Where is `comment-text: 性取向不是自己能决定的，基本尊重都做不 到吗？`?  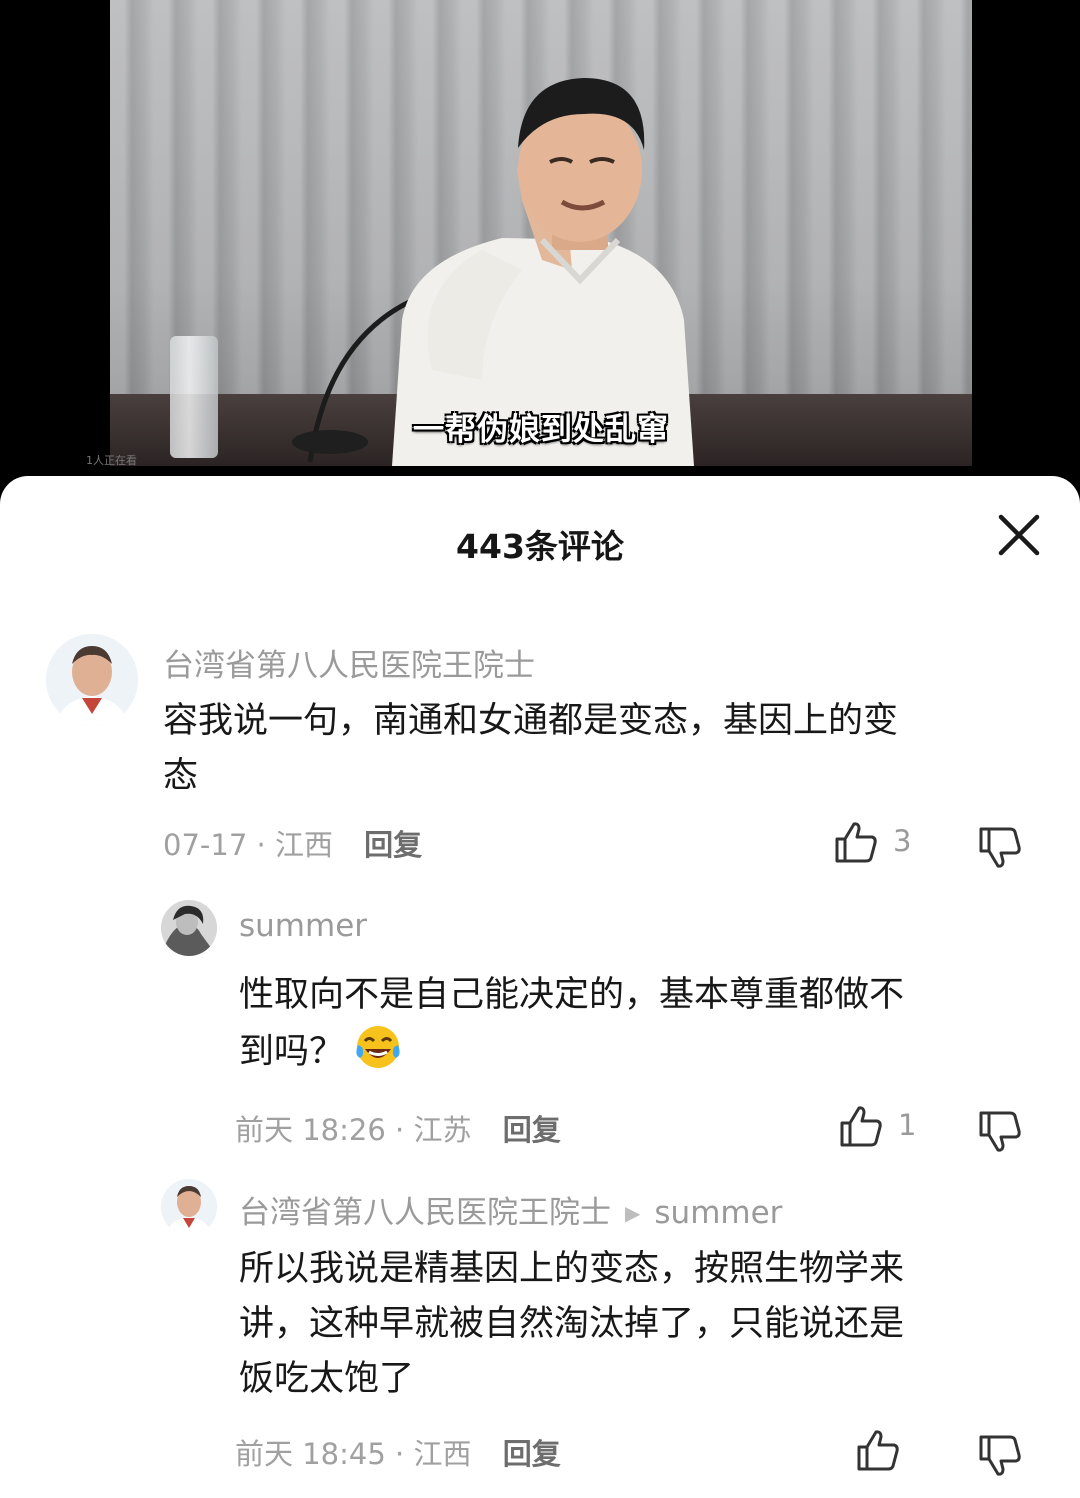
comment-text: 性取向不是自己能决定的，基本尊重都做不 到吗？ is located at coordinates (571, 1024).